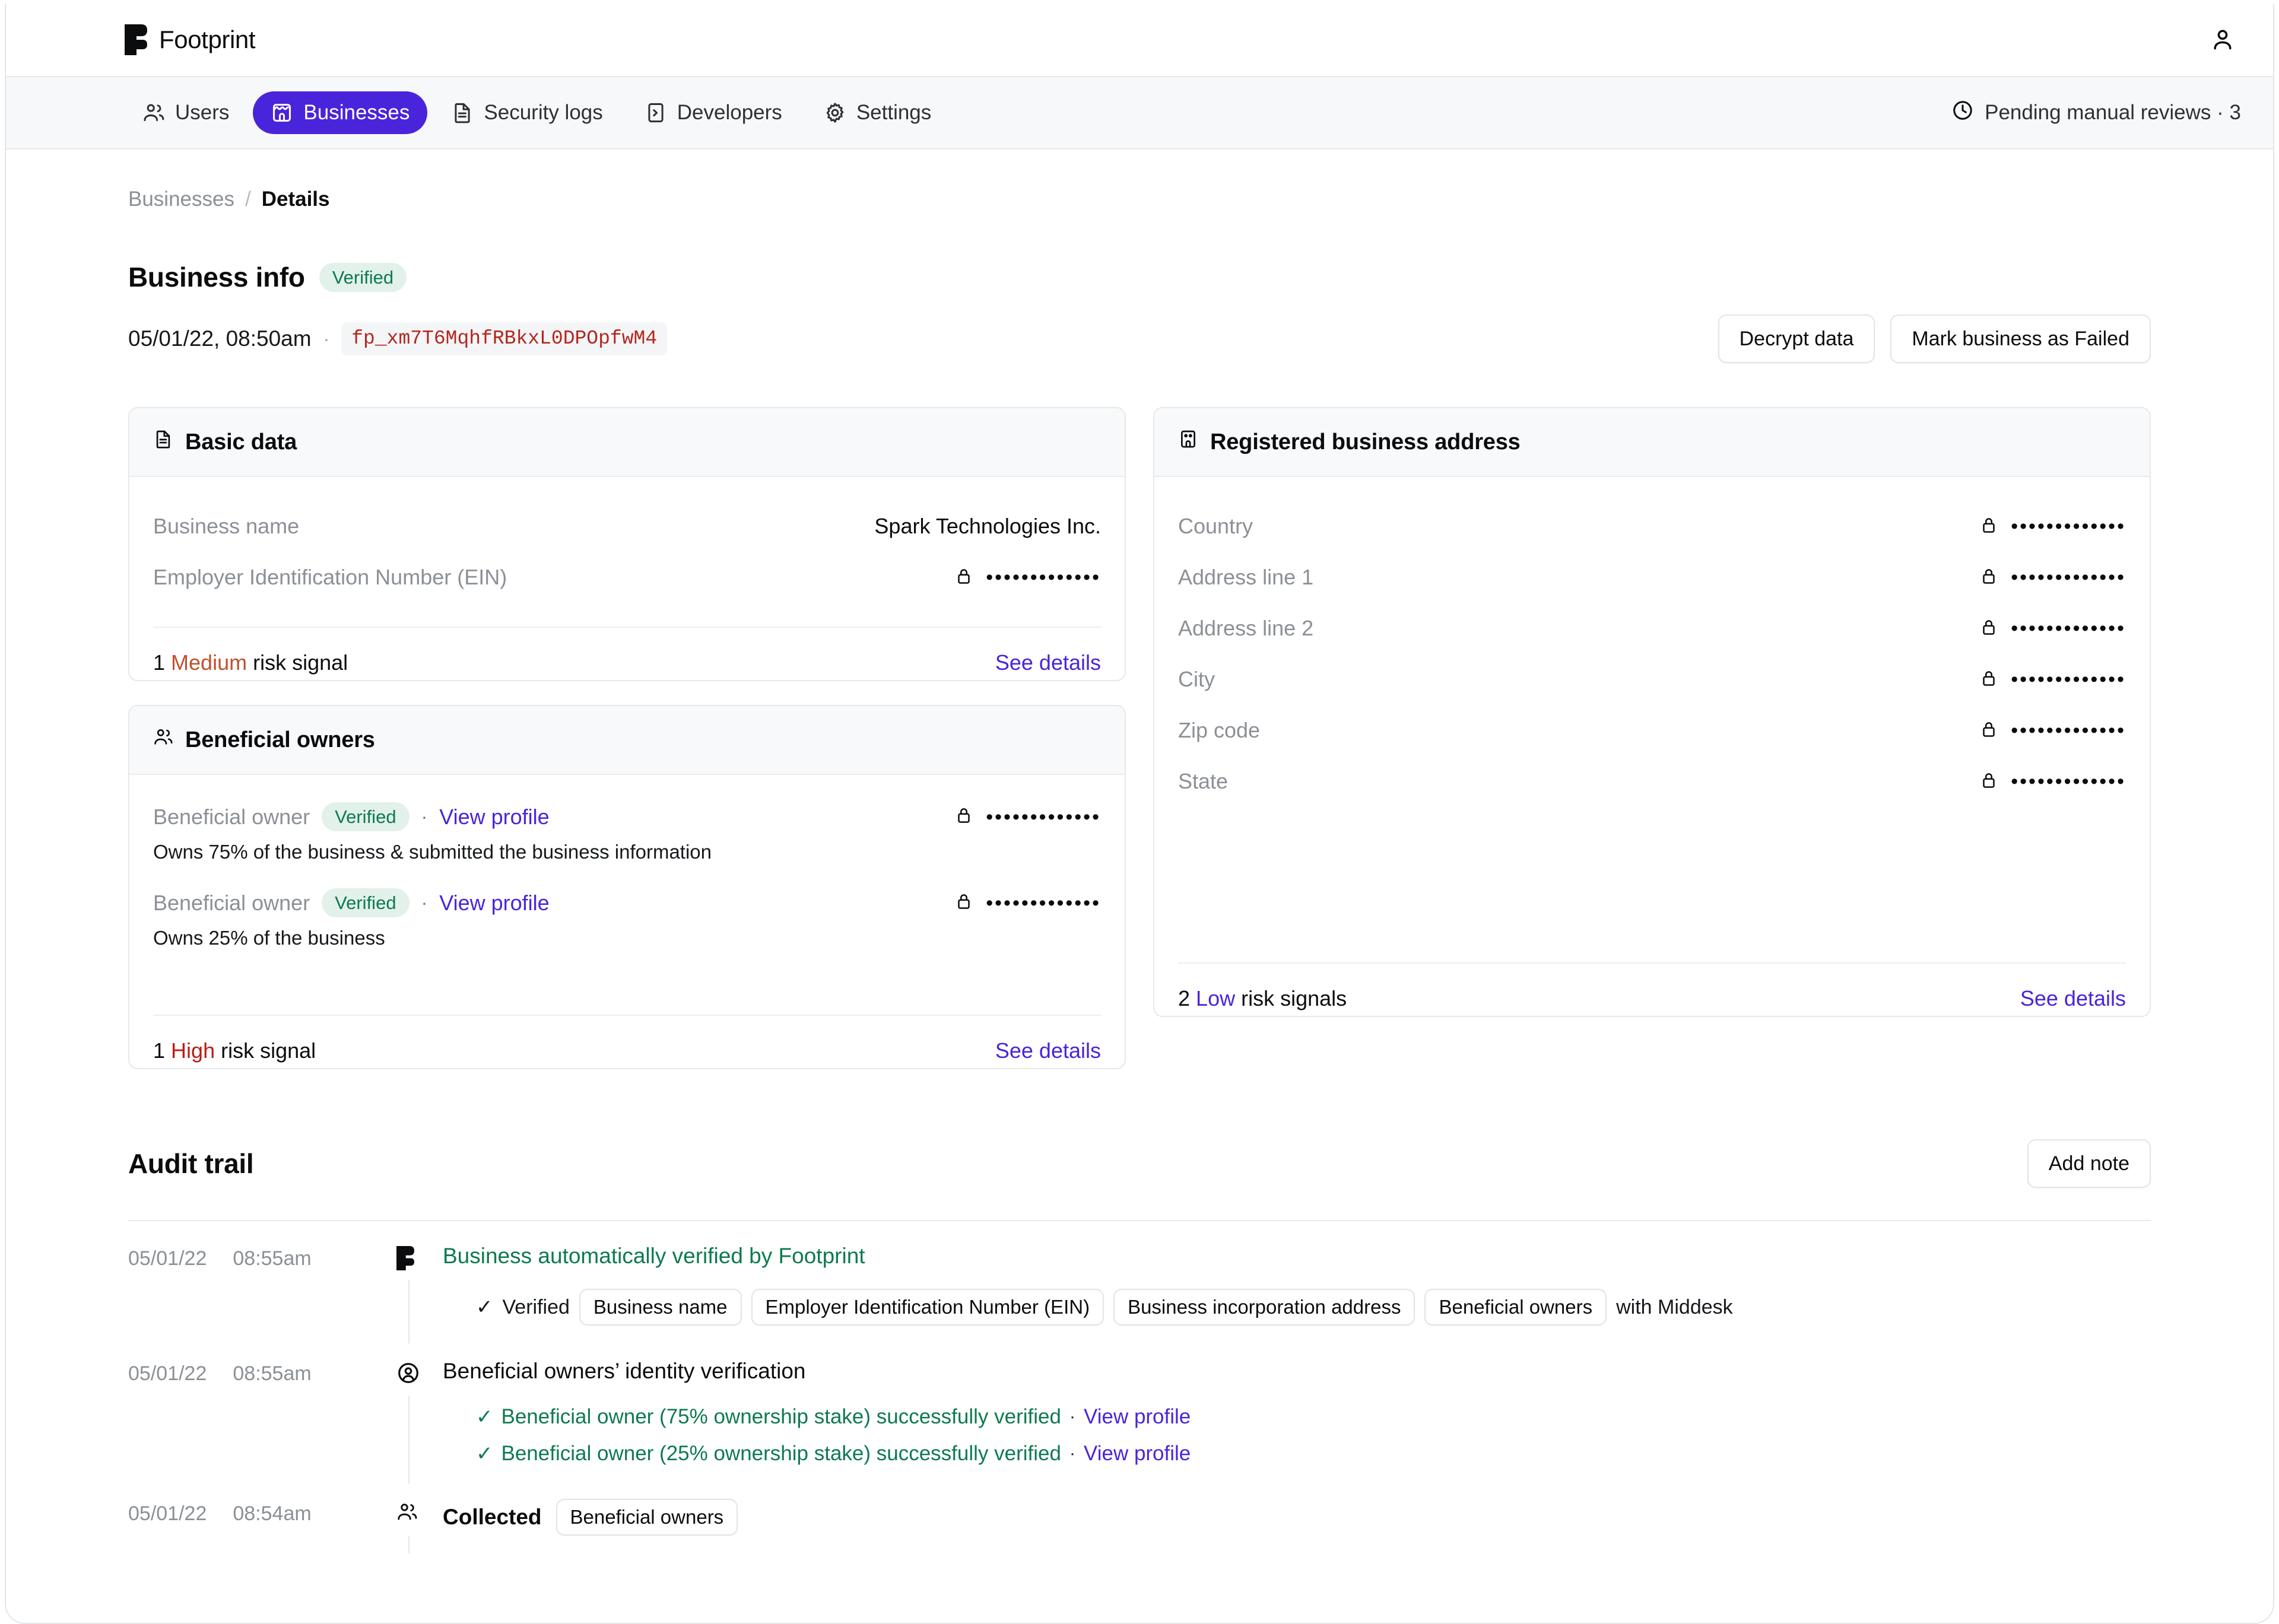 This screenshot has width=2279, height=1624. I want to click on field-state: State •••••••••••••, so click(1652, 781).